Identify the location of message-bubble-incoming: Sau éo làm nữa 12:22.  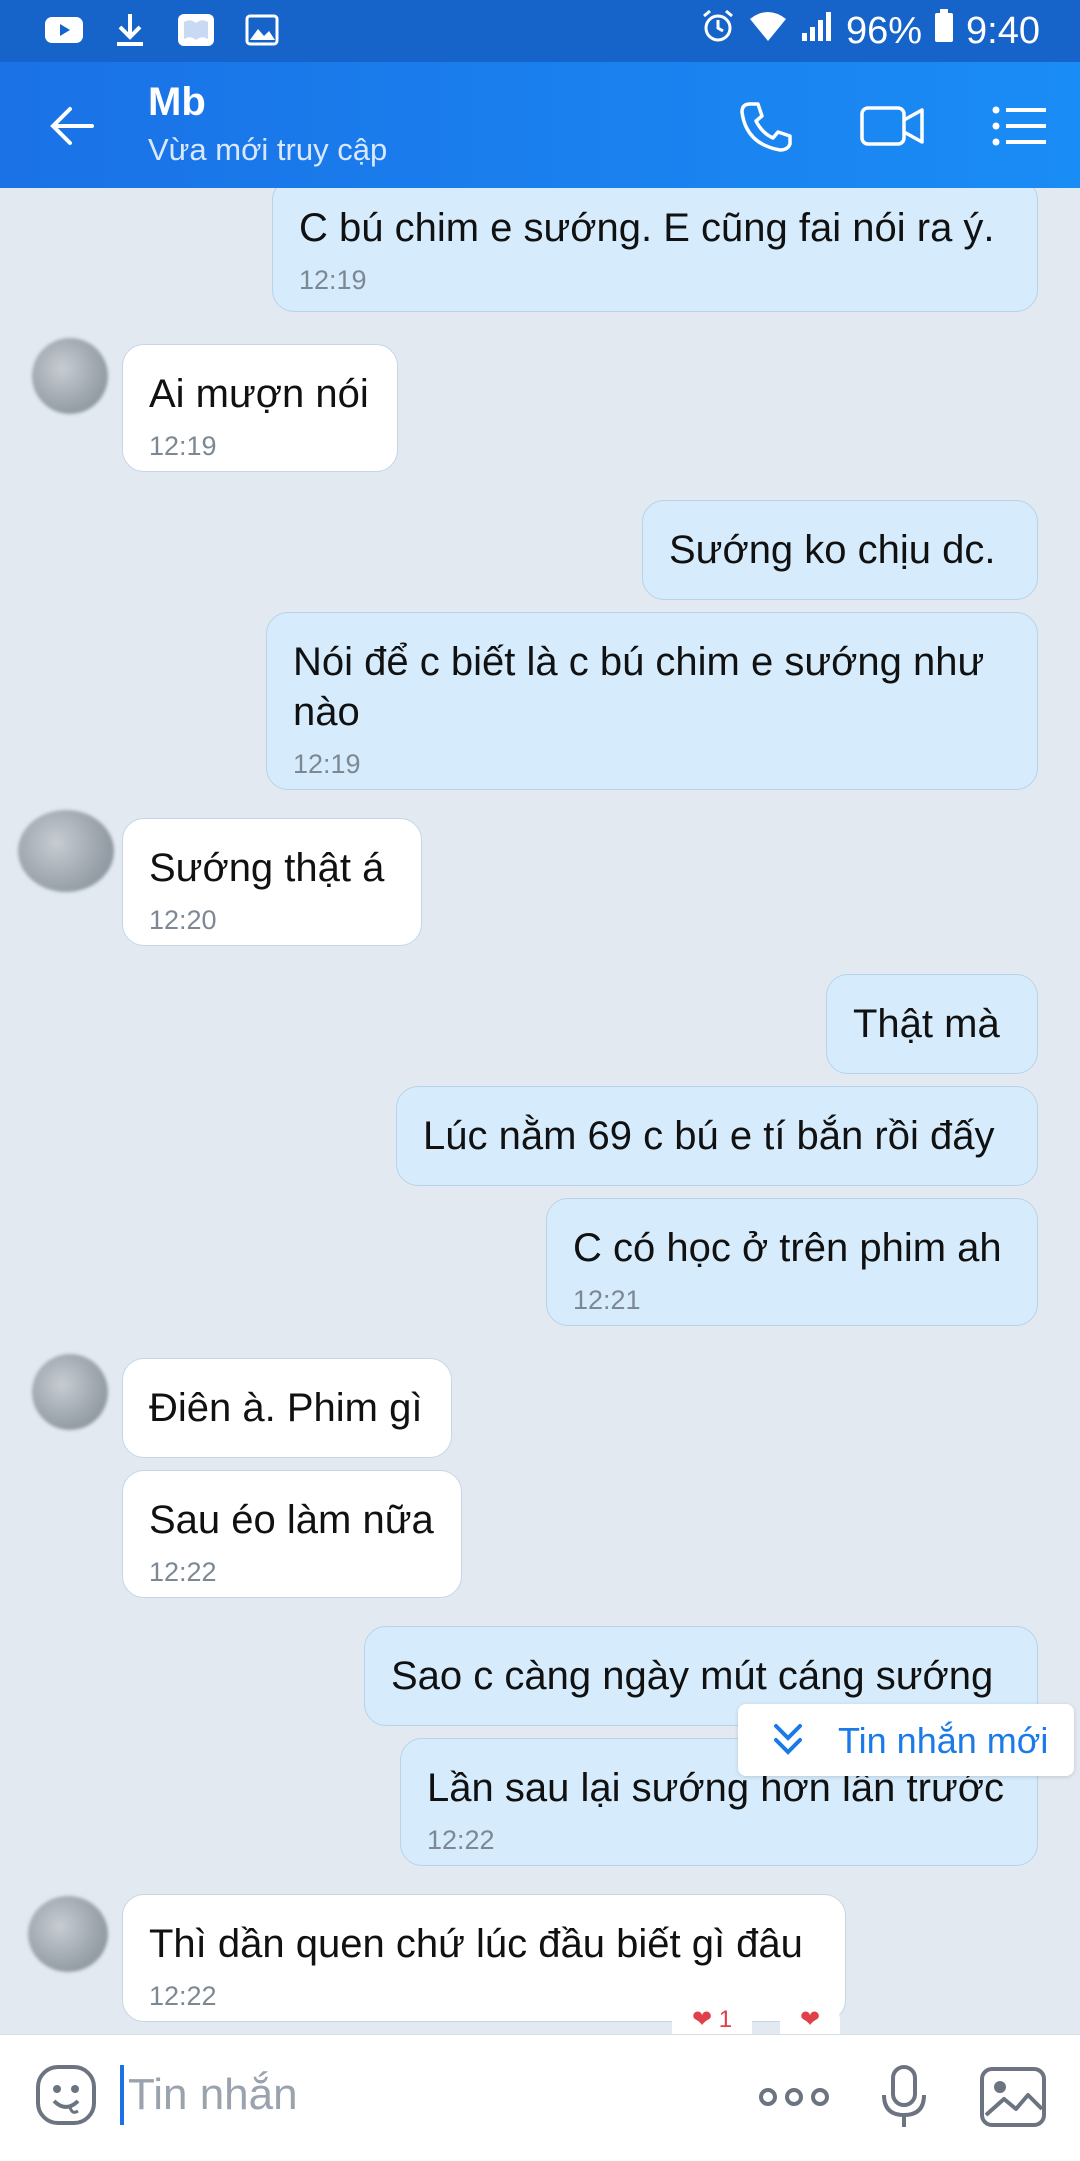
(292, 1534).